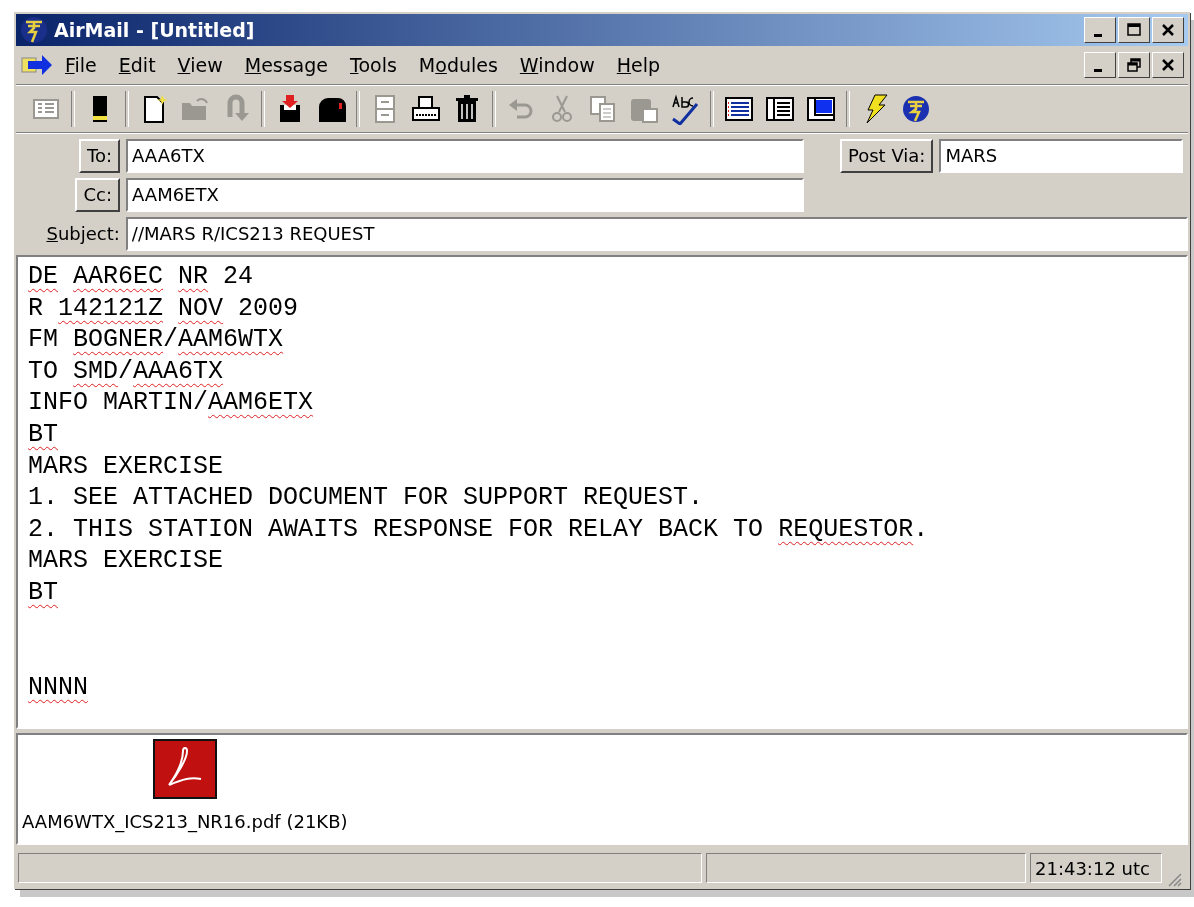 Image resolution: width=1194 pixels, height=907 pixels. I want to click on message-line: 1. SEE ATTACHED DOCUMENT FOR SUPPORT REQUEST., so click(366, 498).